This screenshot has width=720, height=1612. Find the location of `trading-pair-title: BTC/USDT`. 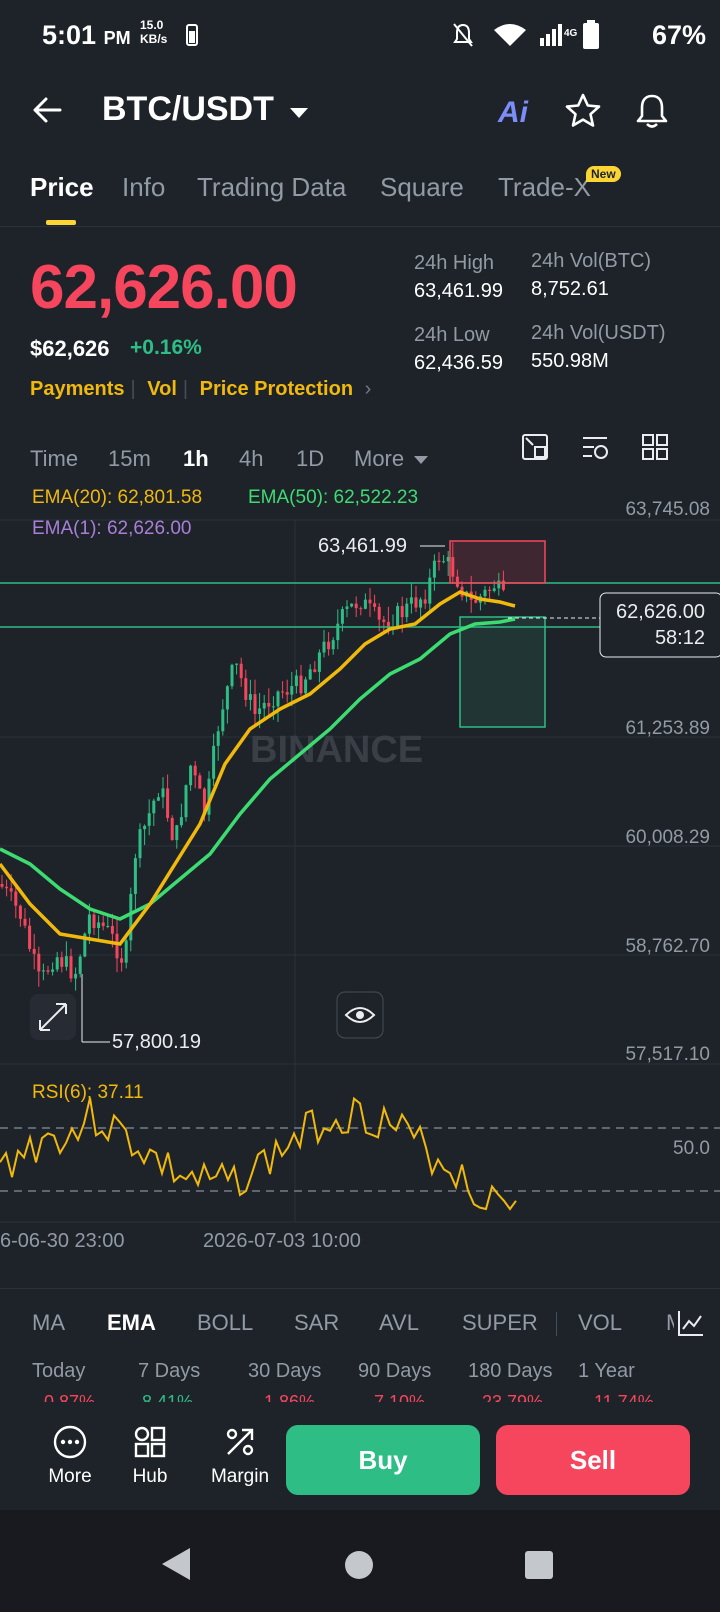

trading-pair-title: BTC/USDT is located at coordinates (188, 109).